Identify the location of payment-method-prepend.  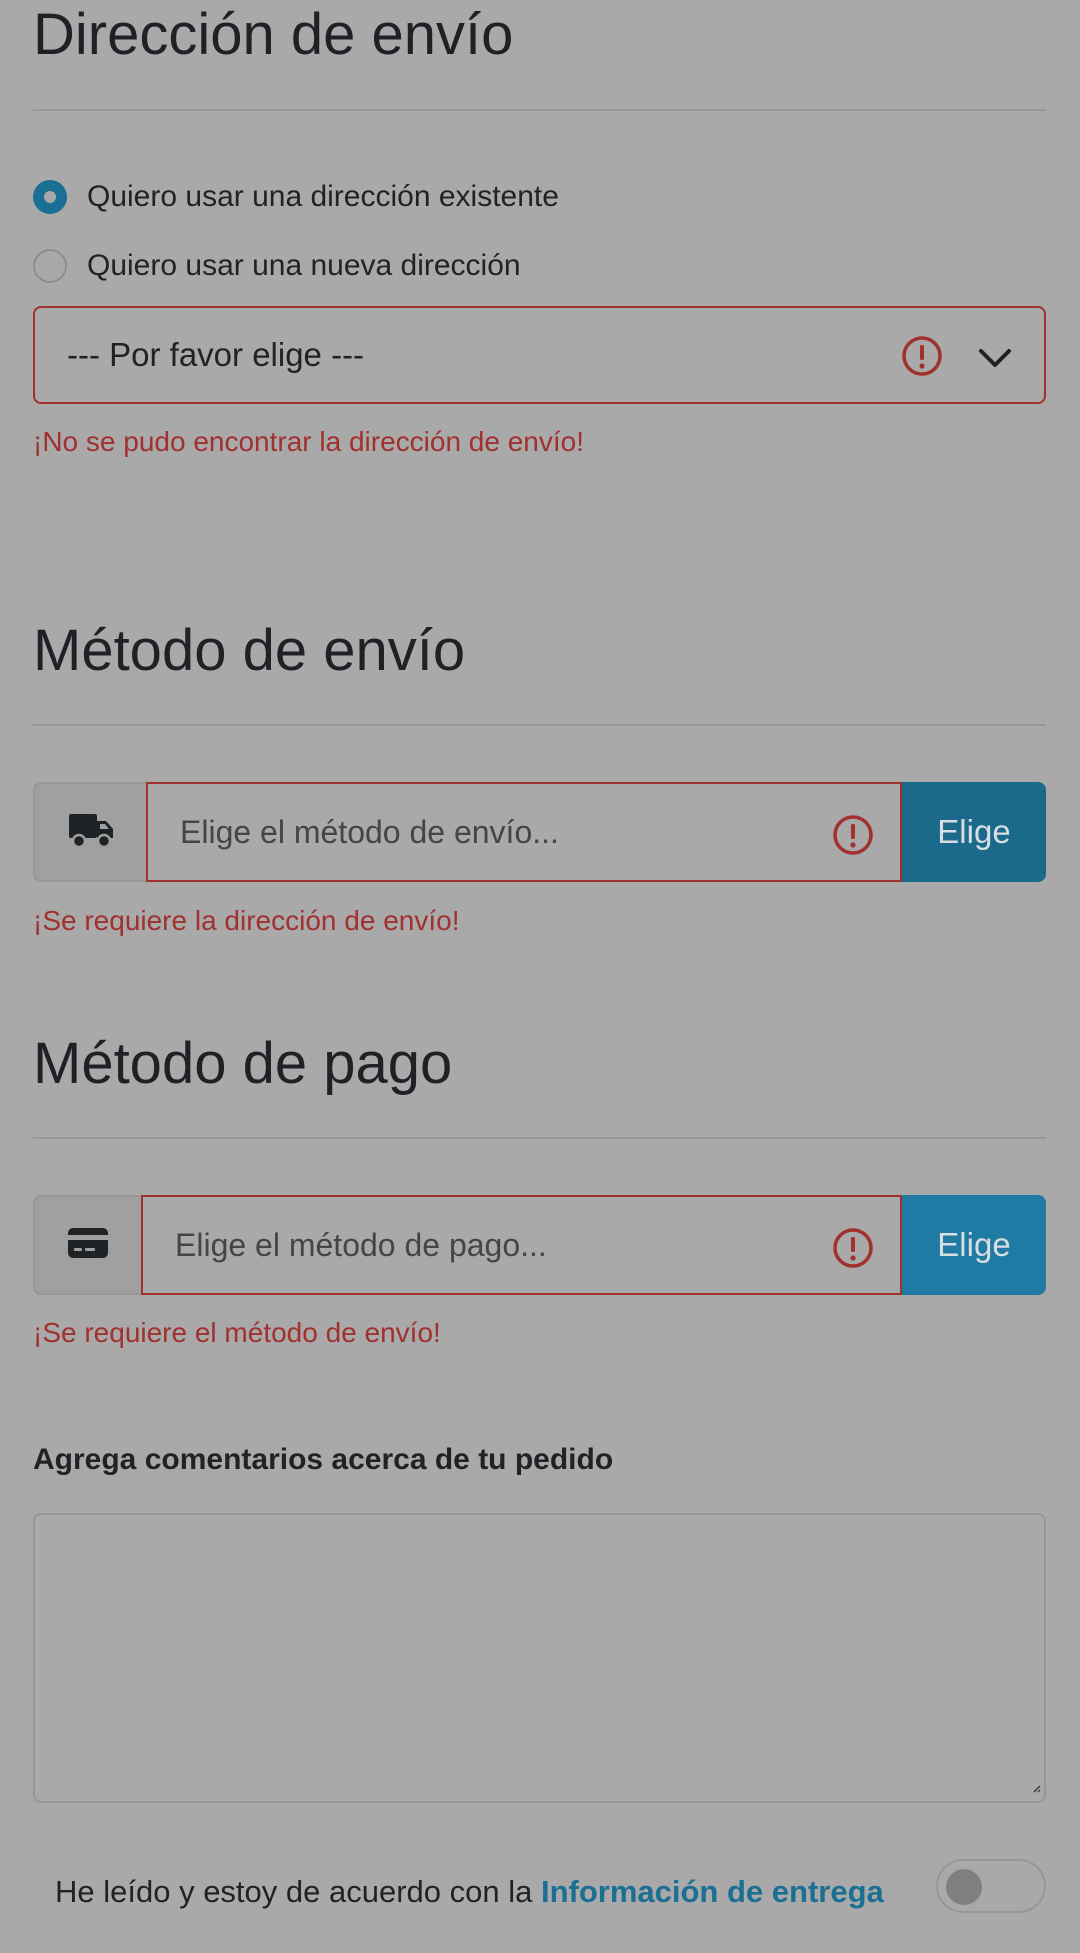
(87, 1245).